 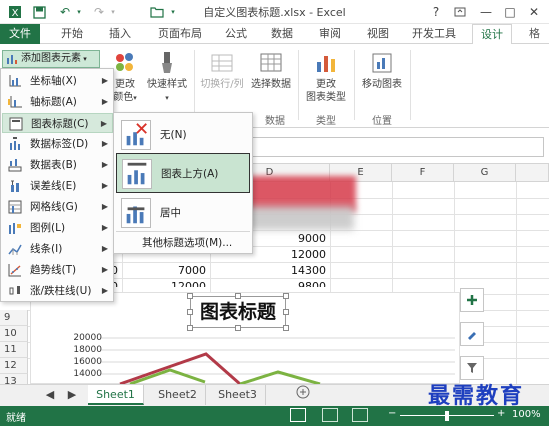 What do you see at coordinates (57, 249) in the screenshot?
I see `menu-item-lines: 线条(I) ▶` at bounding box center [57, 249].